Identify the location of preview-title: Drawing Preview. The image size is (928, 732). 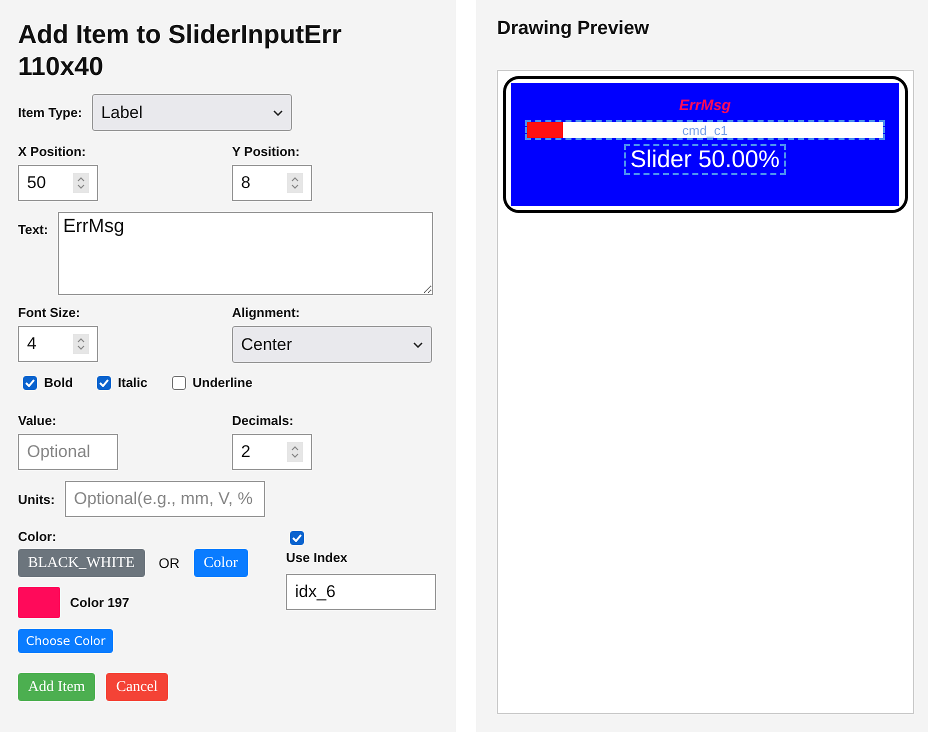
(573, 29).